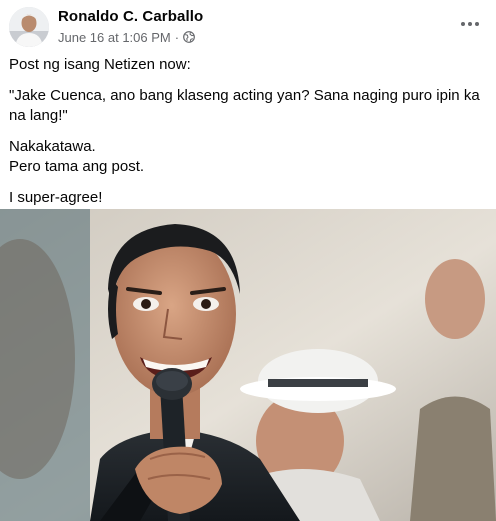 The height and width of the screenshot is (521, 496). Describe the element at coordinates (470, 24) in the screenshot. I see `more-options-icon` at that location.